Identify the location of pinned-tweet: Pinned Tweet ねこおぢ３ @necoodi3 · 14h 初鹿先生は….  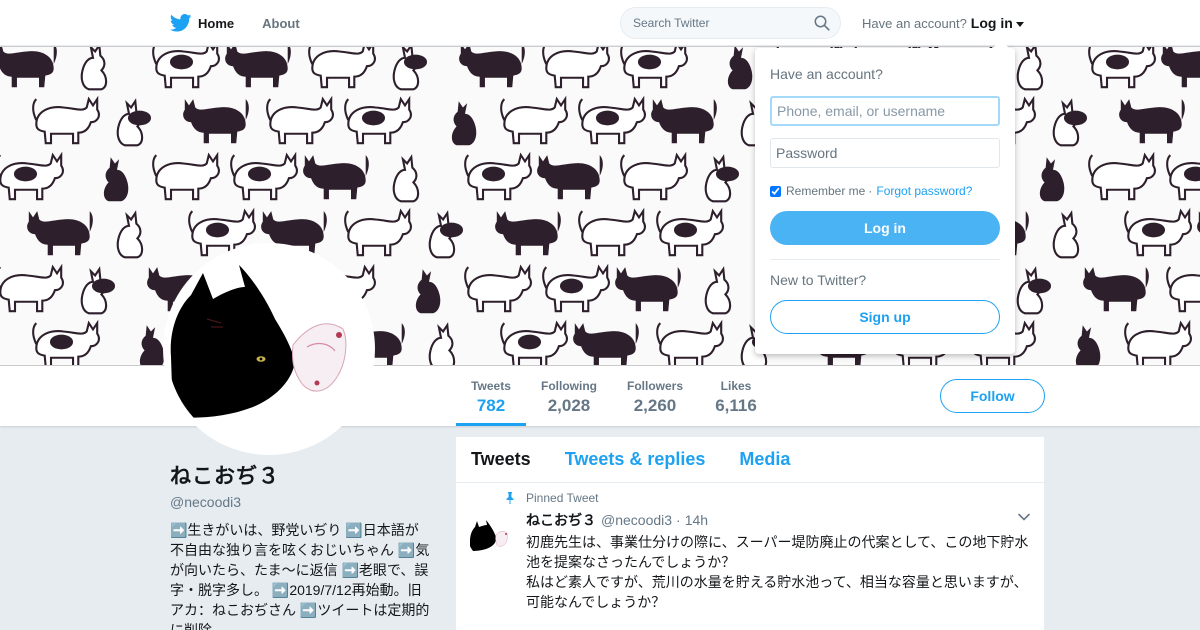
(750, 547).